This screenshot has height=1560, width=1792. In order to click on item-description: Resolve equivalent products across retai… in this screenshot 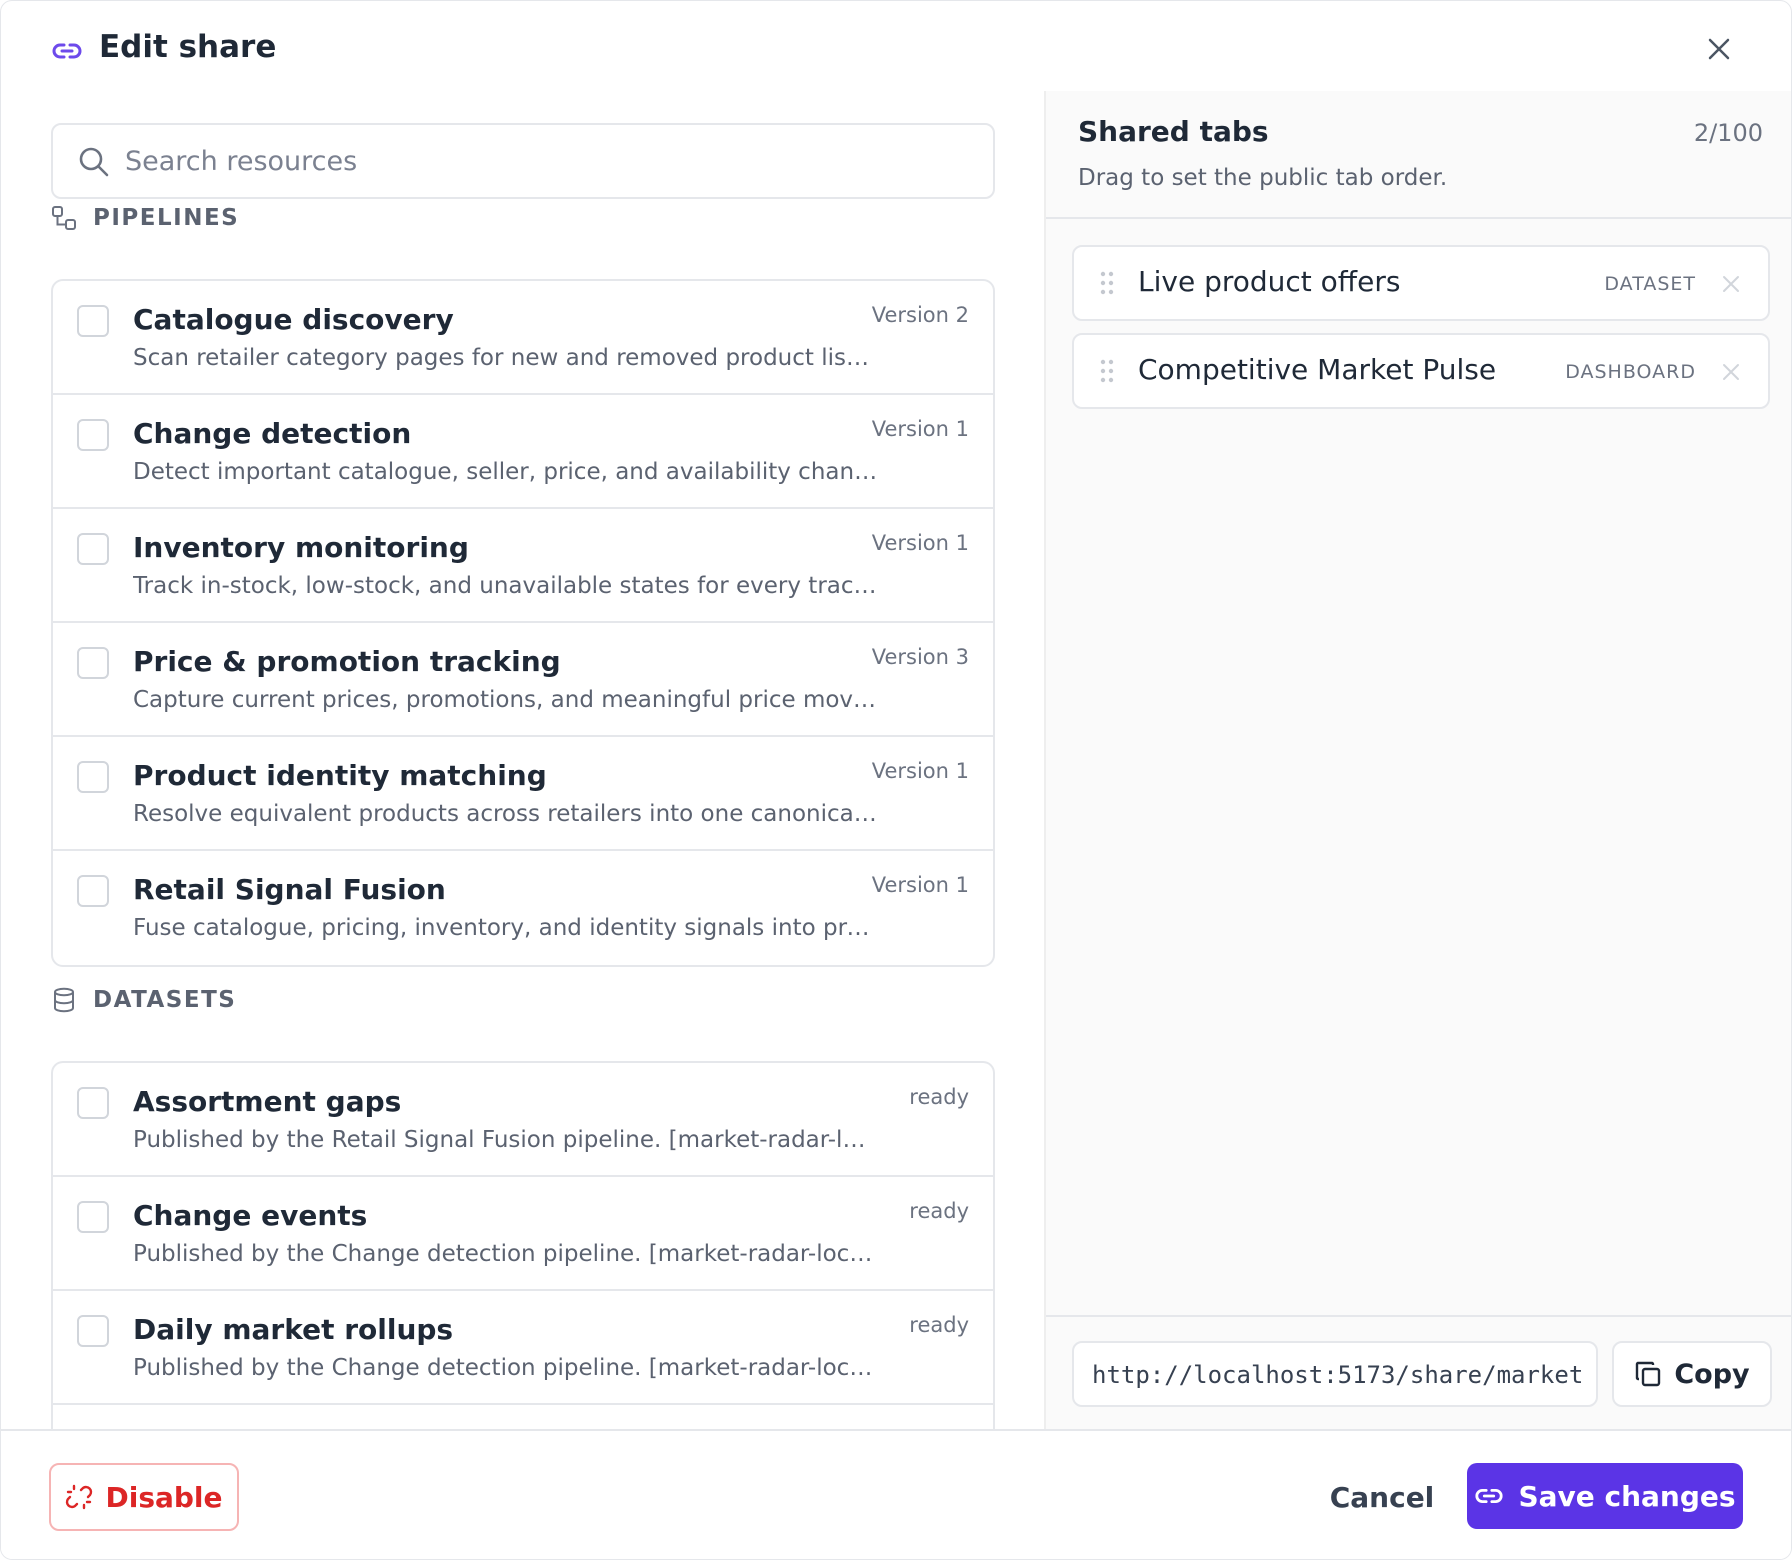, I will do `click(505, 814)`.